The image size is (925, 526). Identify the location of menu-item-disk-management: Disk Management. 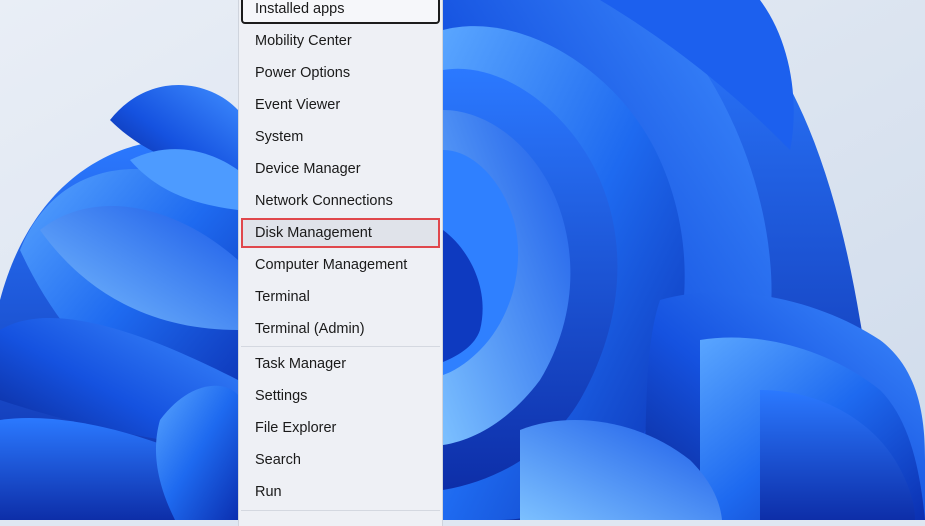
(340, 233).